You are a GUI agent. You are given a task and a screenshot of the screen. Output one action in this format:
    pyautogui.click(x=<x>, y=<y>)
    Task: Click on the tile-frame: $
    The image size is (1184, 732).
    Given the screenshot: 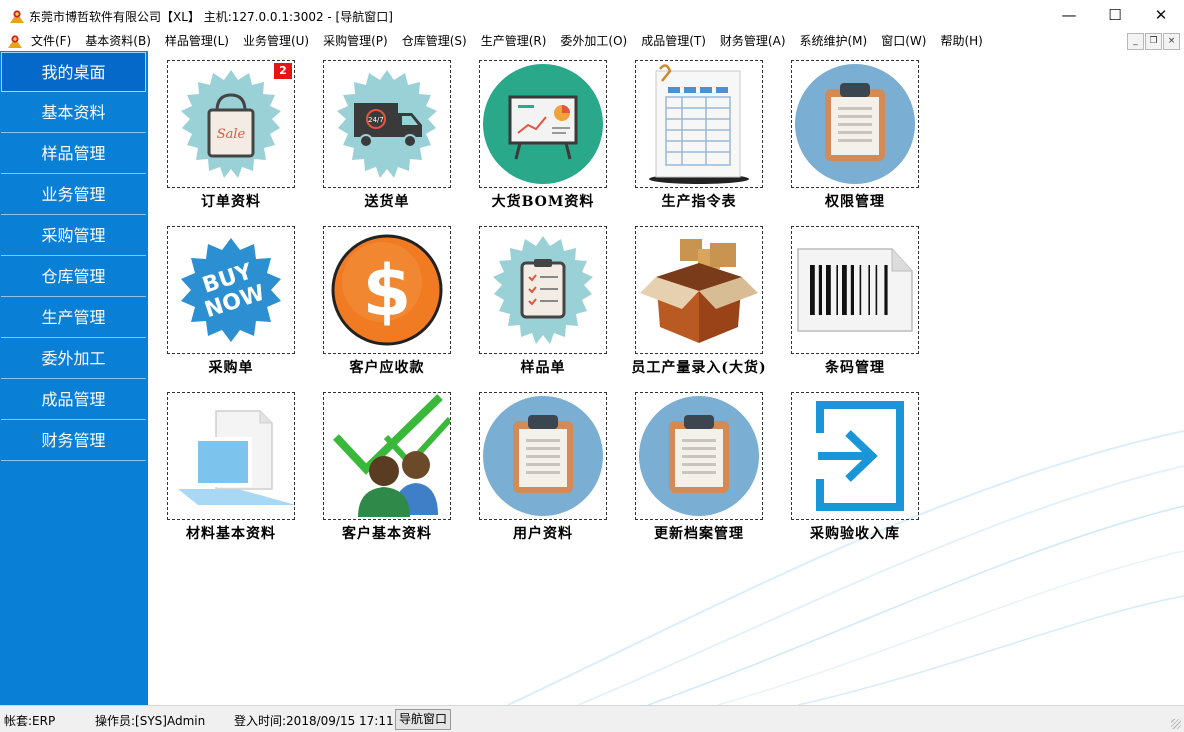 What is the action you would take?
    pyautogui.click(x=387, y=290)
    